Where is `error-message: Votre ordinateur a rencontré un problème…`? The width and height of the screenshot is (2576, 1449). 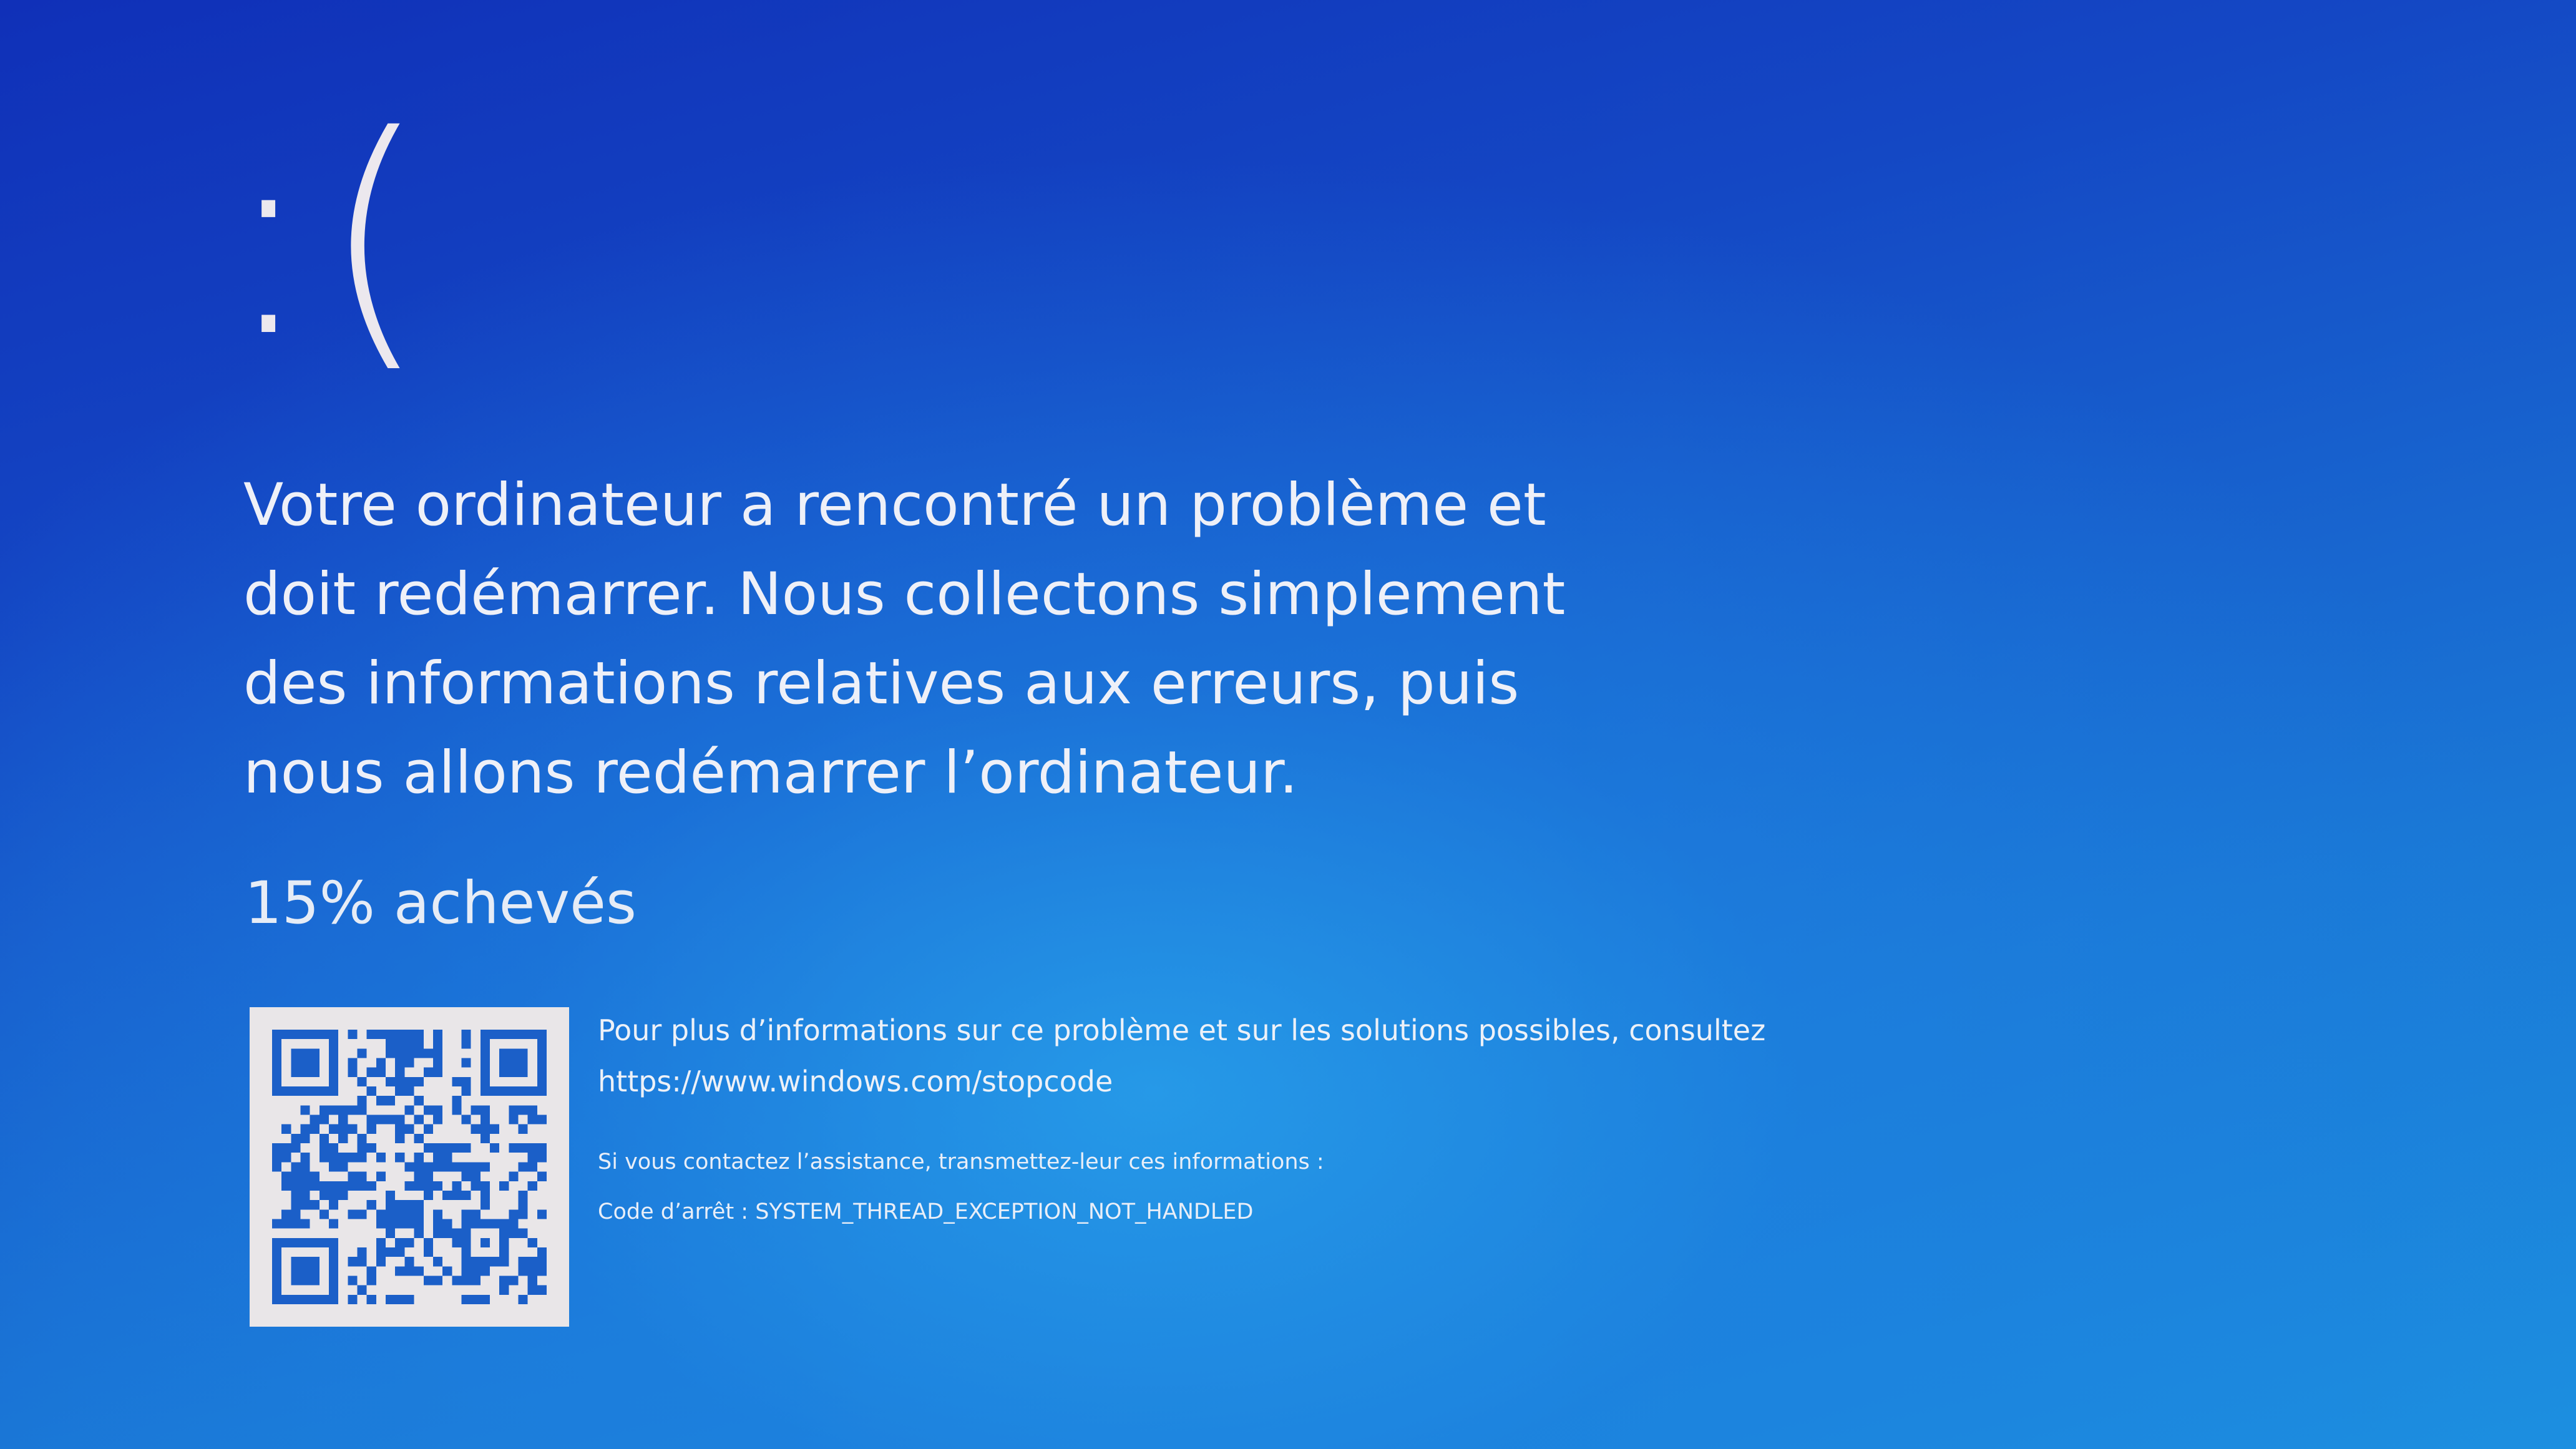 error-message: Votre ordinateur a rencontré un problème… is located at coordinates (904, 639).